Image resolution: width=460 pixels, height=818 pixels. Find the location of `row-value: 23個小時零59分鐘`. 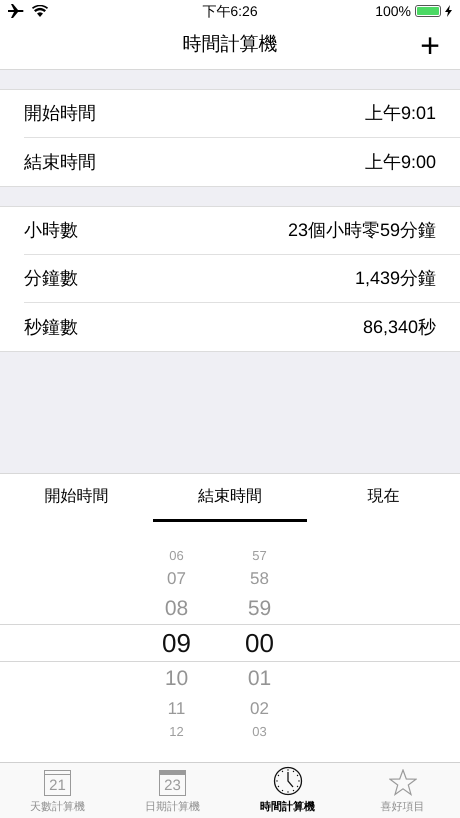

row-value: 23個小時零59分鐘 is located at coordinates (362, 230).